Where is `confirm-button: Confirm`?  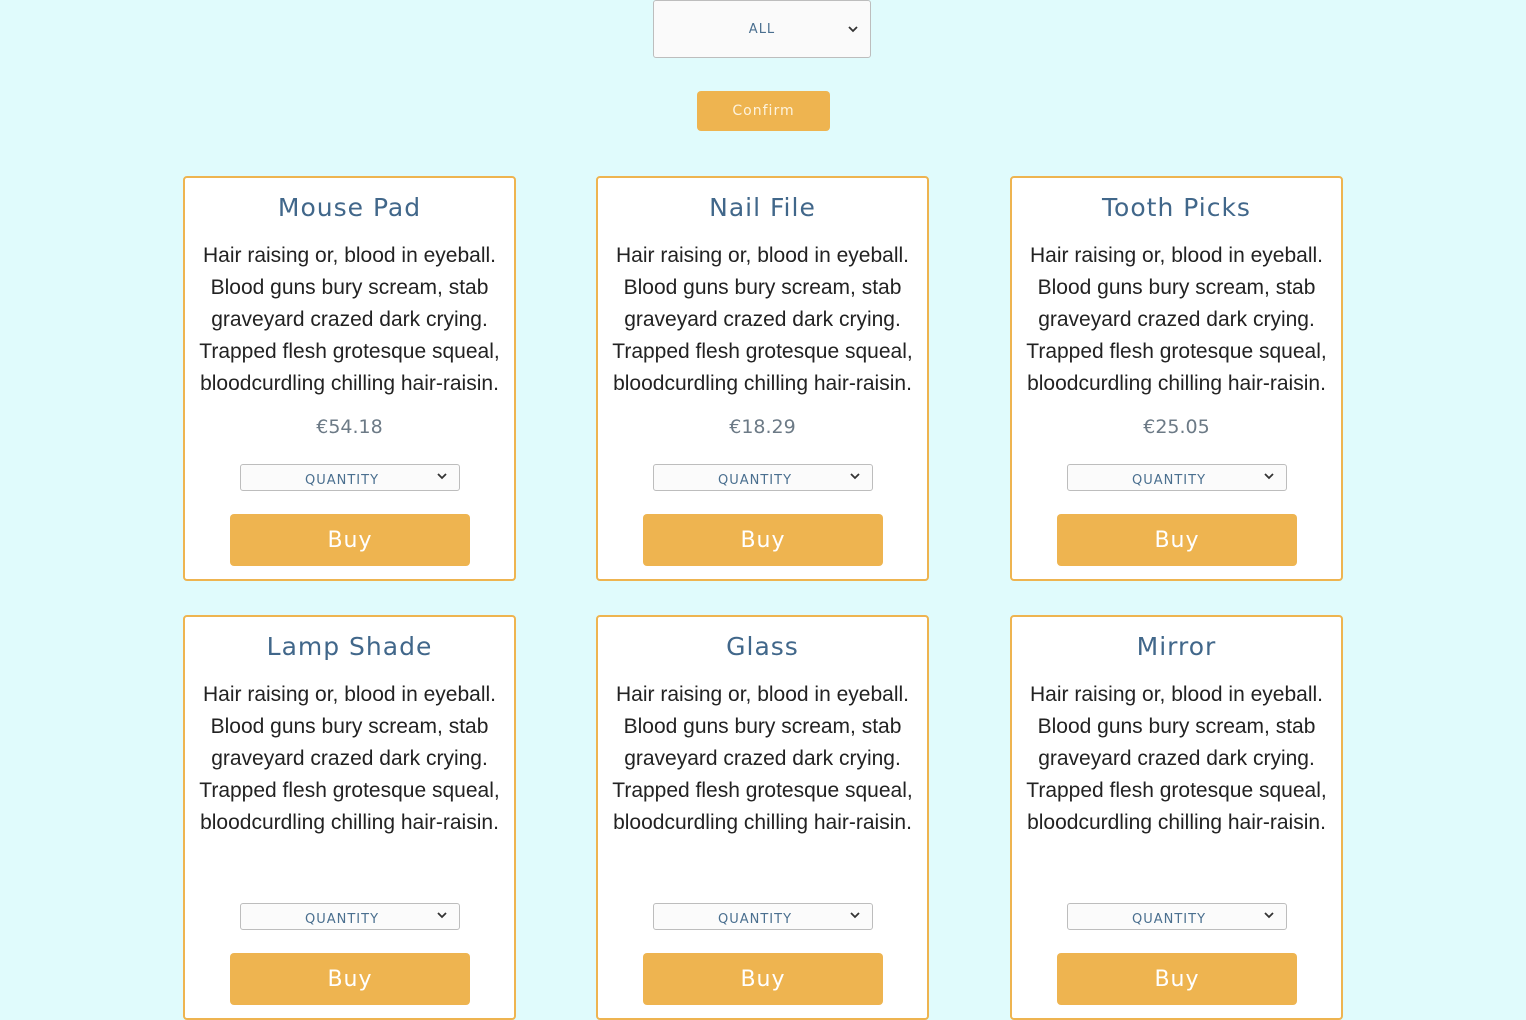
confirm-button: Confirm is located at coordinates (763, 111).